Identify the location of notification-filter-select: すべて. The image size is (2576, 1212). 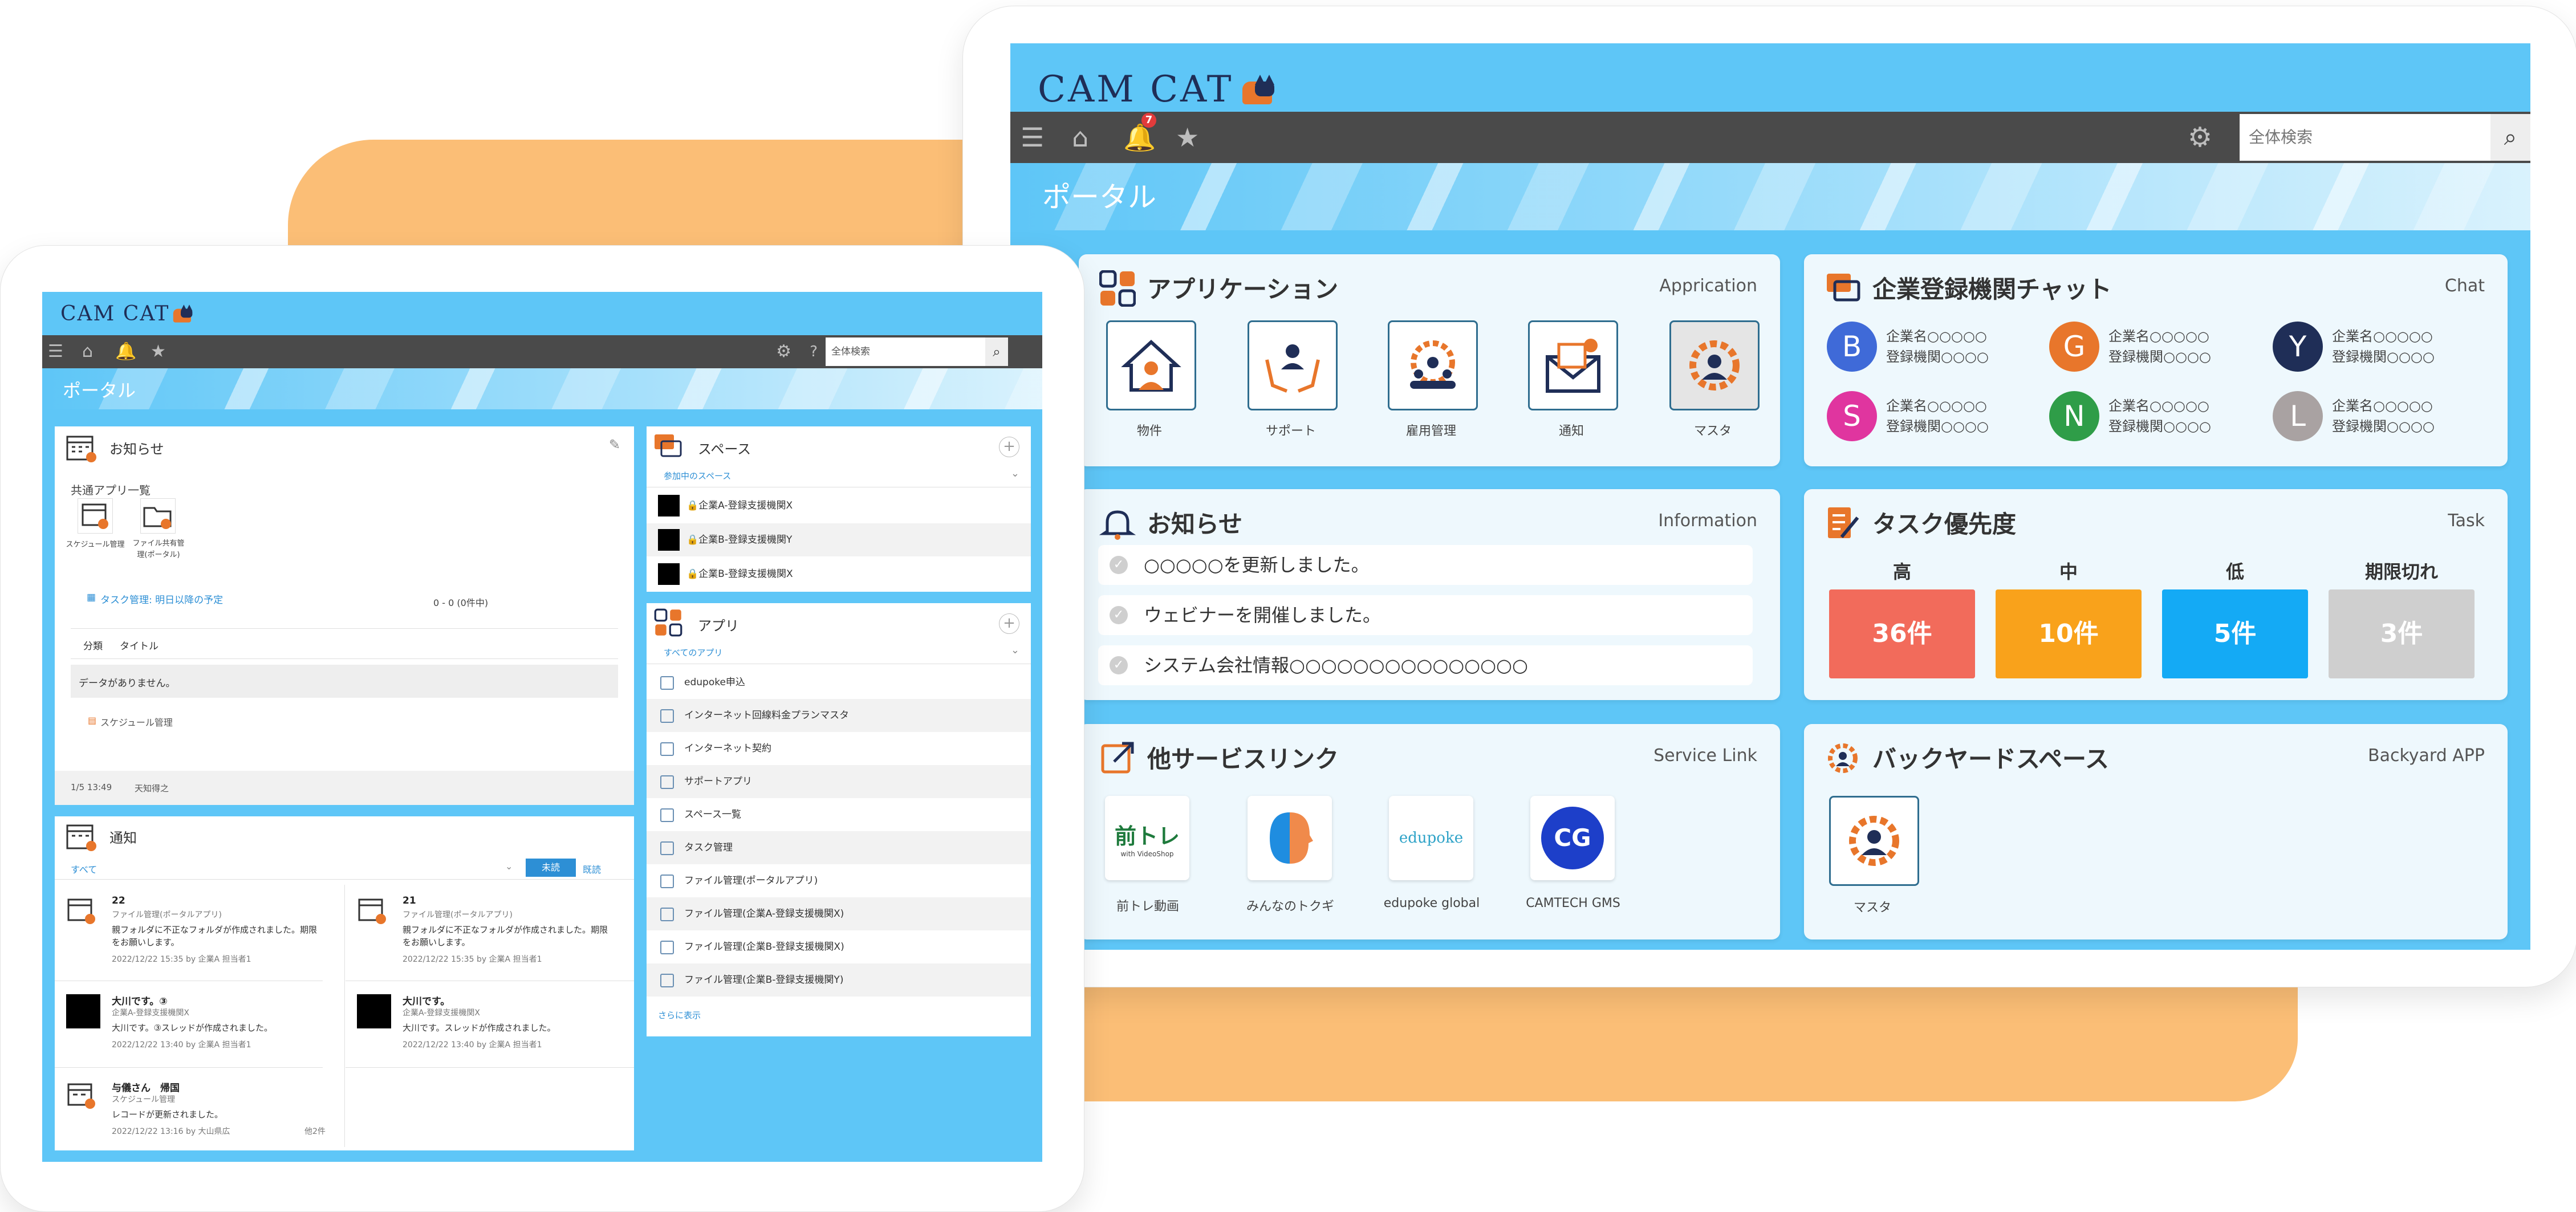
(84, 869).